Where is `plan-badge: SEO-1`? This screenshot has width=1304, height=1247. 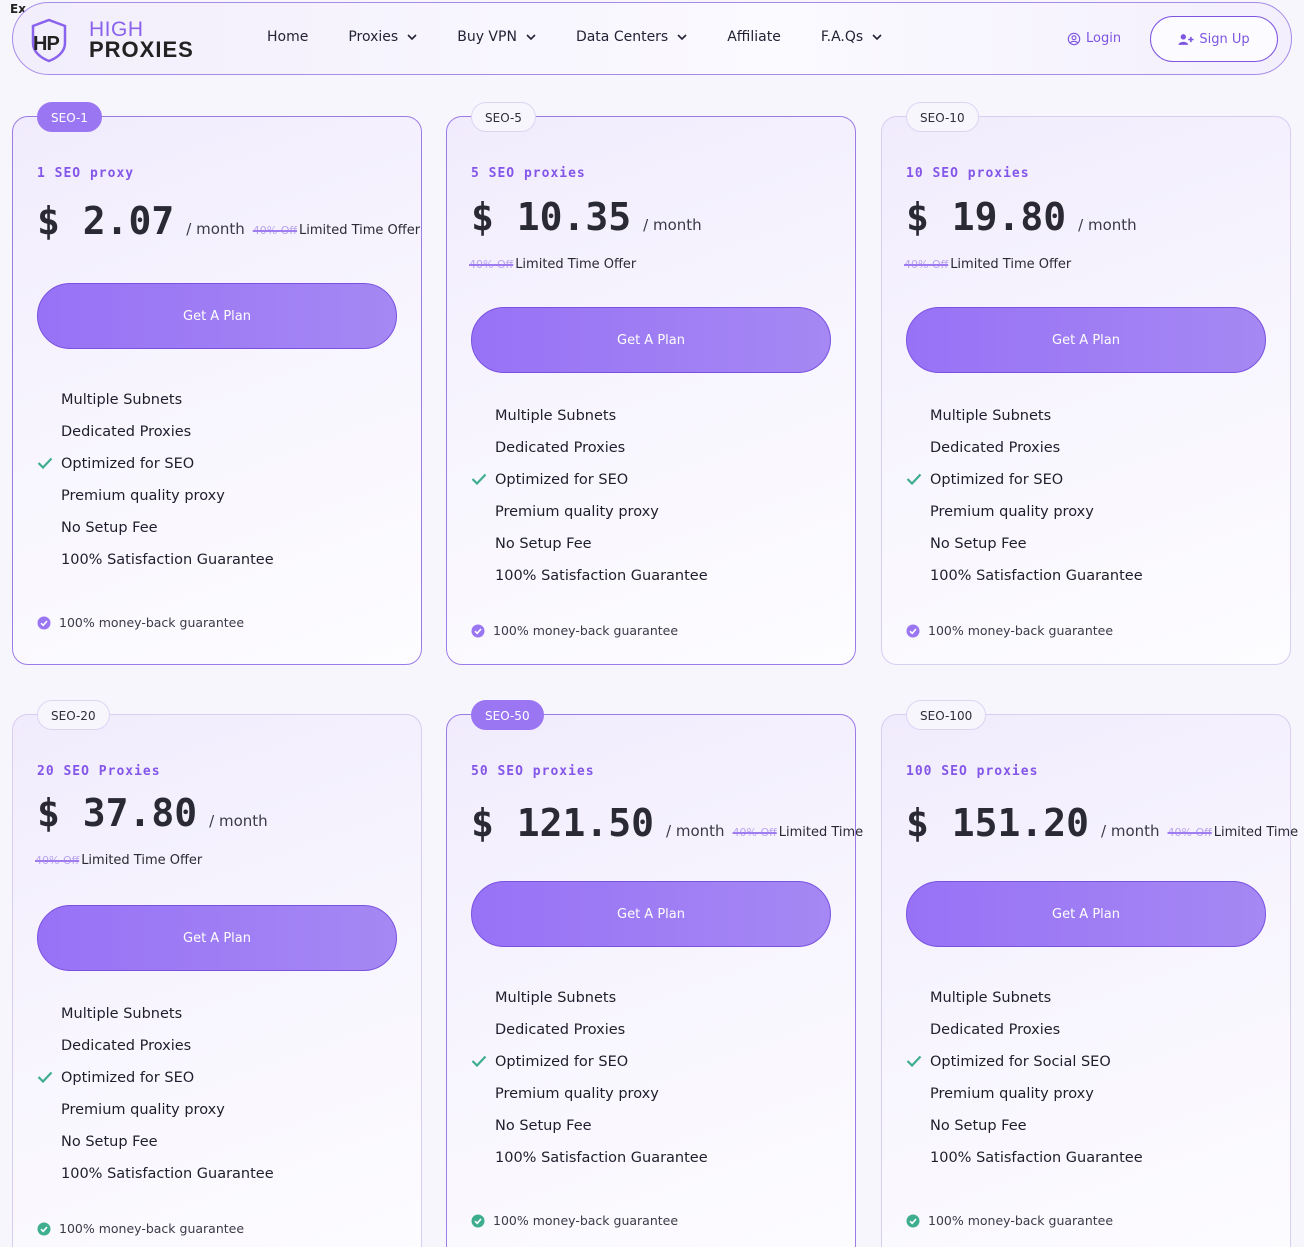
plan-badge: SEO-1 is located at coordinates (69, 117).